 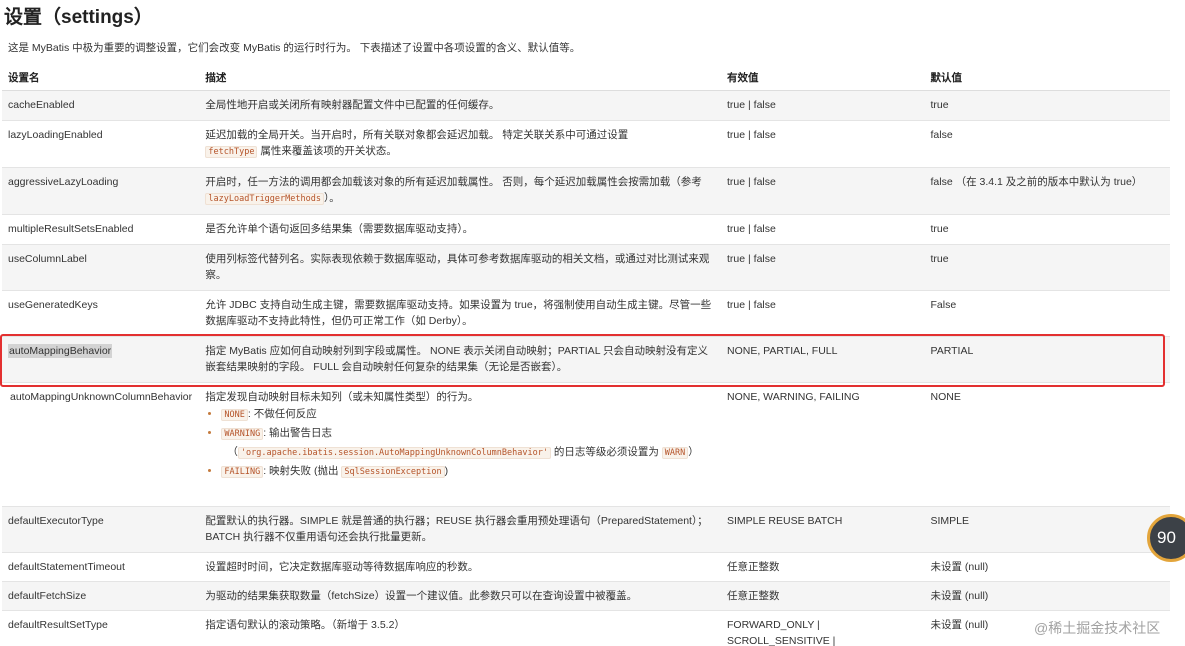 I want to click on code-warning: WARNING, so click(x=242, y=434).